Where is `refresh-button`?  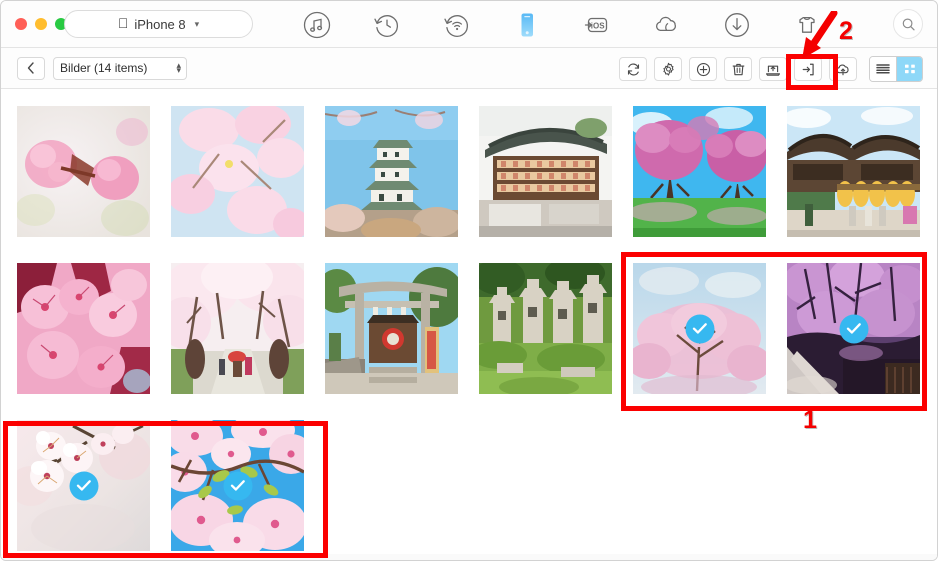
refresh-button is located at coordinates (633, 69).